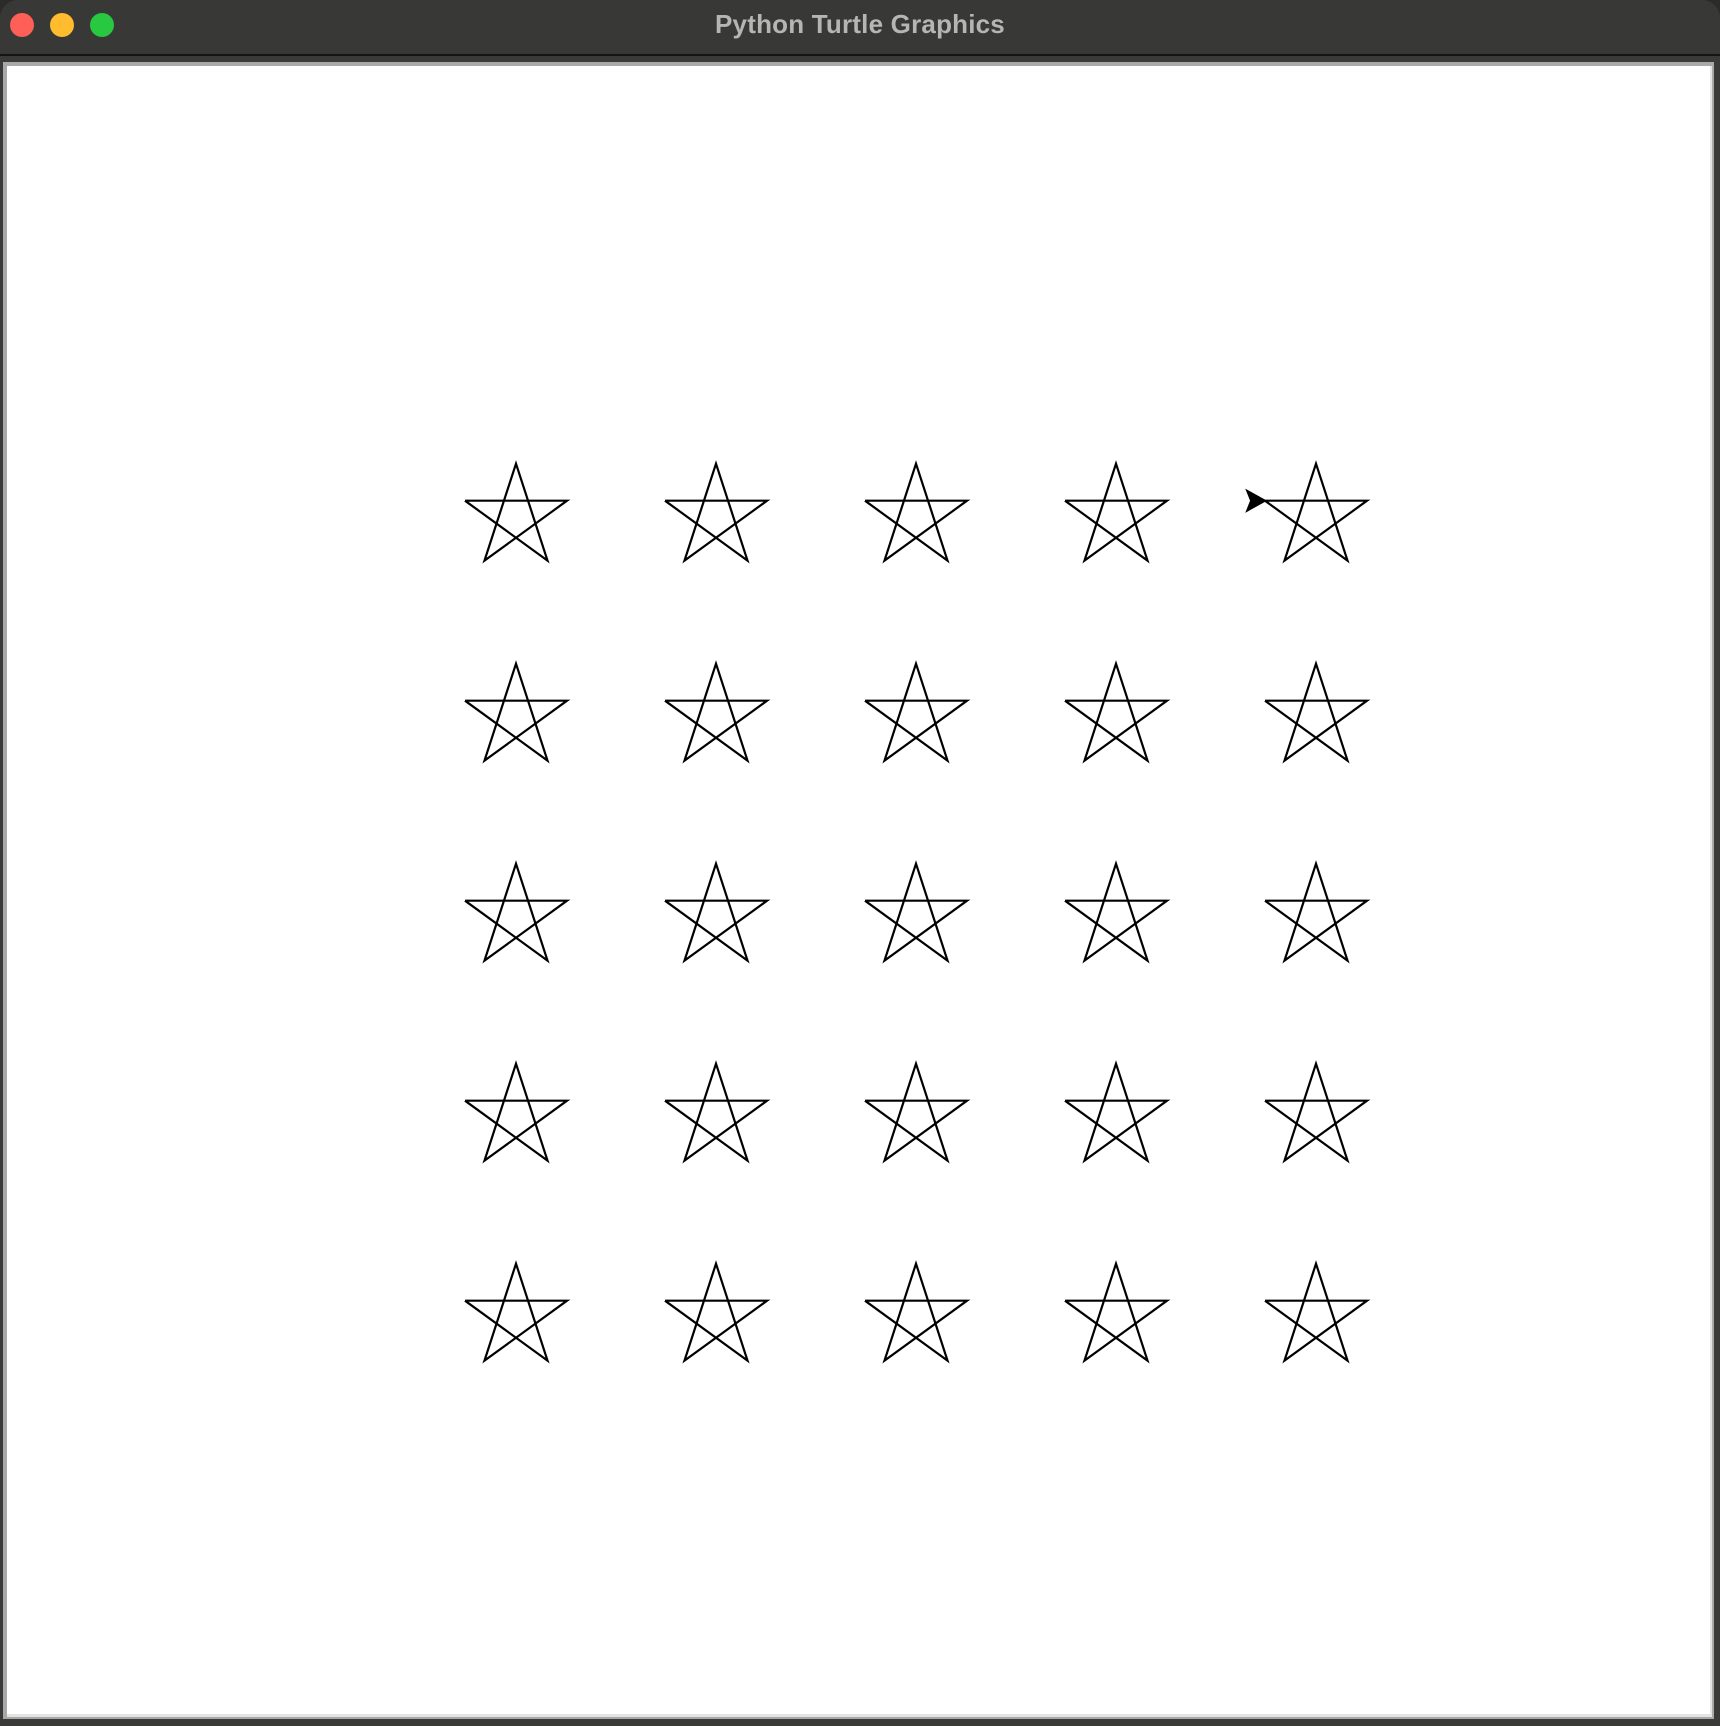 This screenshot has height=1726, width=1720. I want to click on star-r5-c2, so click(717, 1312).